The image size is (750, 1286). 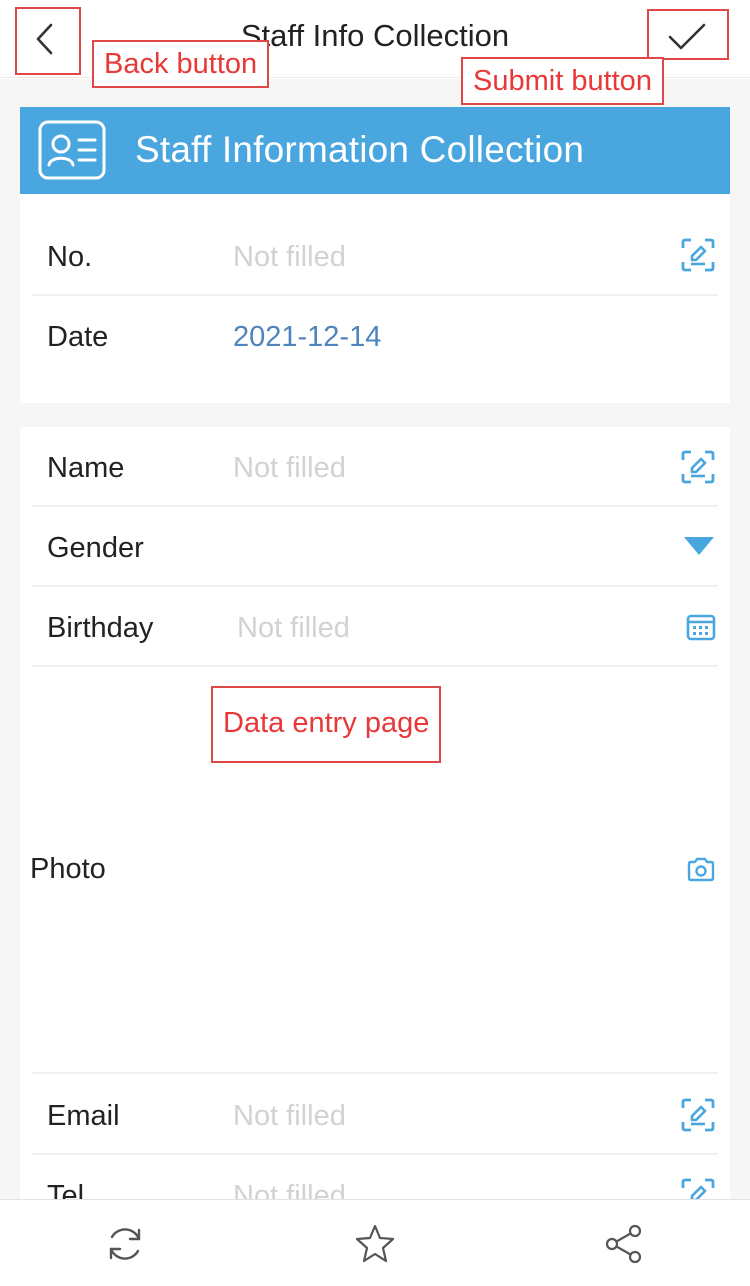 What do you see at coordinates (66, 1189) in the screenshot?
I see `field-label: Tel` at bounding box center [66, 1189].